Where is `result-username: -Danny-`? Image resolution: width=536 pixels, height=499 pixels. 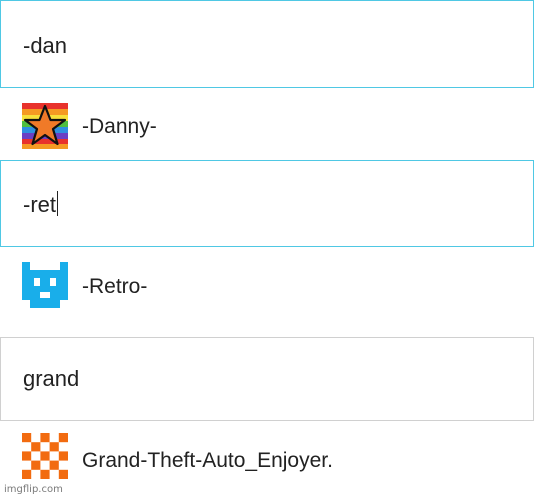
result-username: -Danny- is located at coordinates (119, 126).